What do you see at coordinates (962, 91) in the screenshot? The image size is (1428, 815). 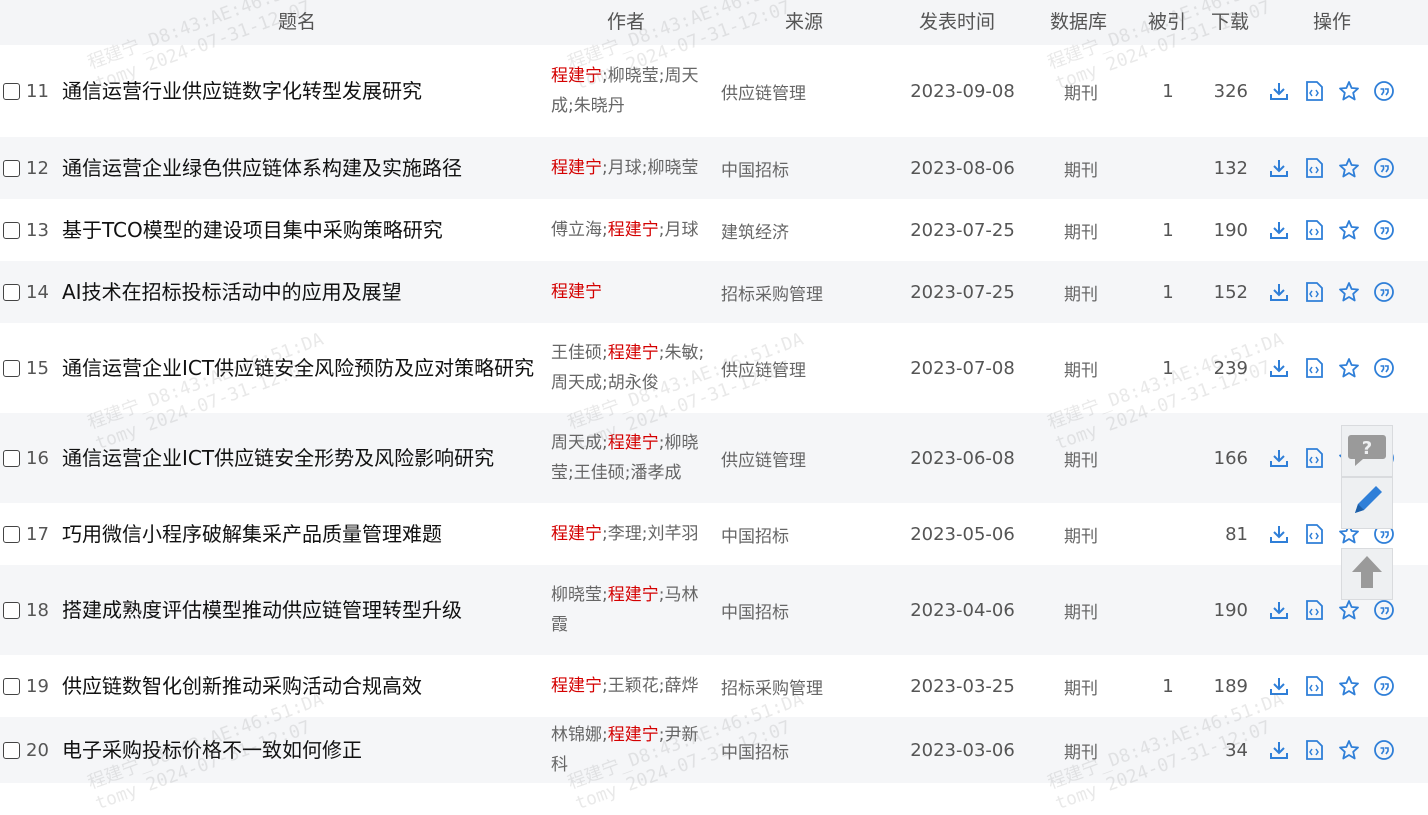 I see `publish-date: 2023-09-08` at bounding box center [962, 91].